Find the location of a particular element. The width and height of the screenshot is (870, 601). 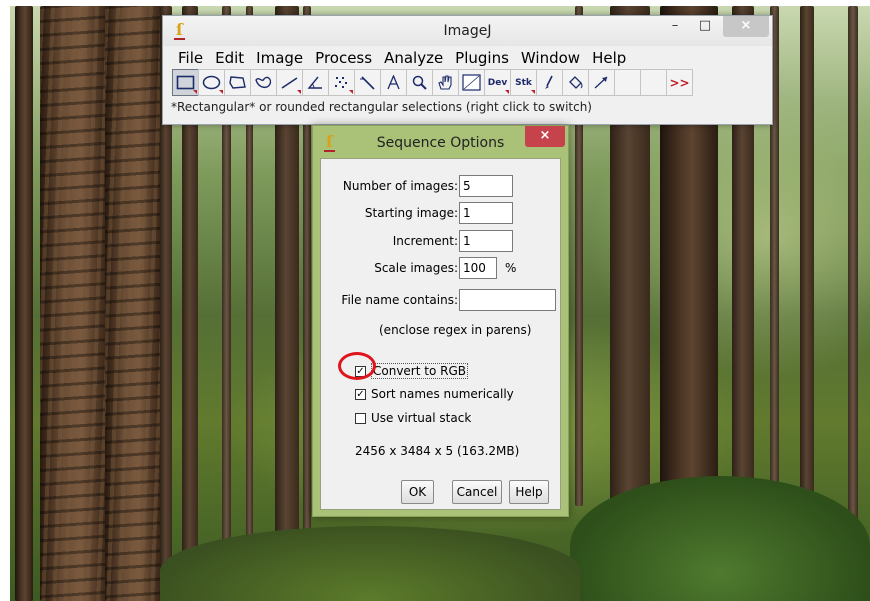

maximize-icon: □ is located at coordinates (705, 26).